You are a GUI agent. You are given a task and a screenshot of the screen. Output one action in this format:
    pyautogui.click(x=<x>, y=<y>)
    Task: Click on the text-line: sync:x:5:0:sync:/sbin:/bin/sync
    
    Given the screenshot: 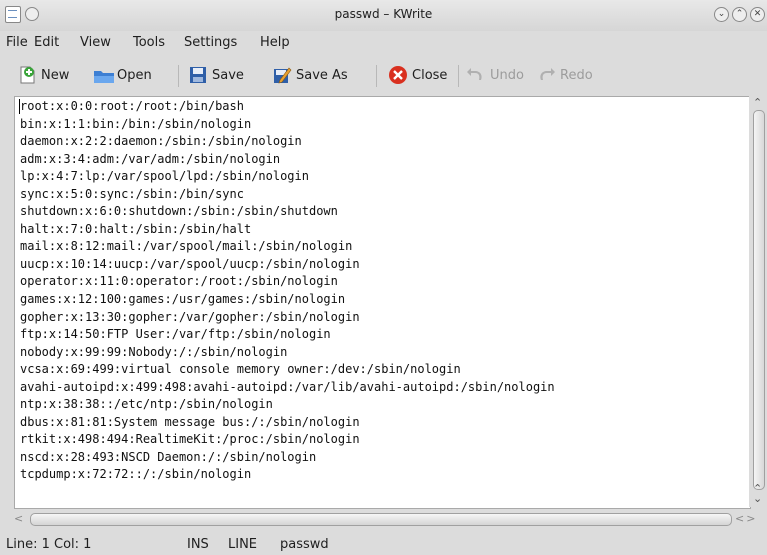 What is the action you would take?
    pyautogui.click(x=287, y=195)
    